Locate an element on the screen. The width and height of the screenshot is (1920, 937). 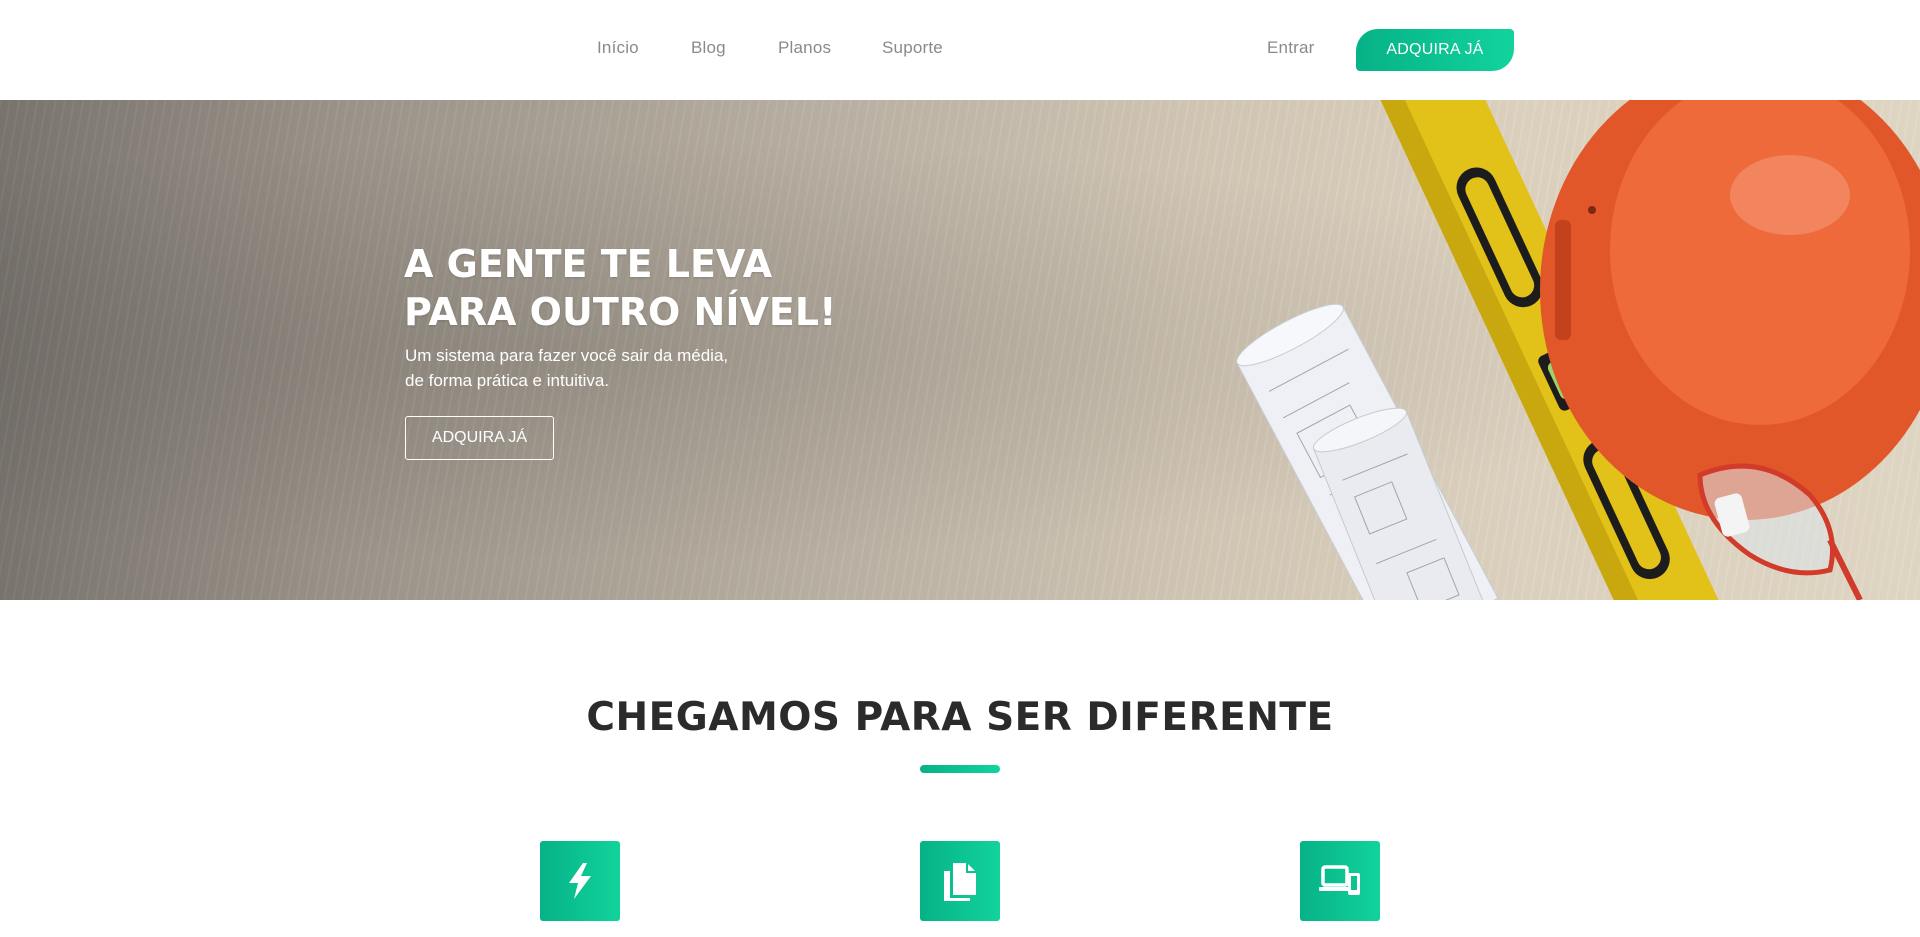
nav-item-planos: Planos is located at coordinates (804, 48).